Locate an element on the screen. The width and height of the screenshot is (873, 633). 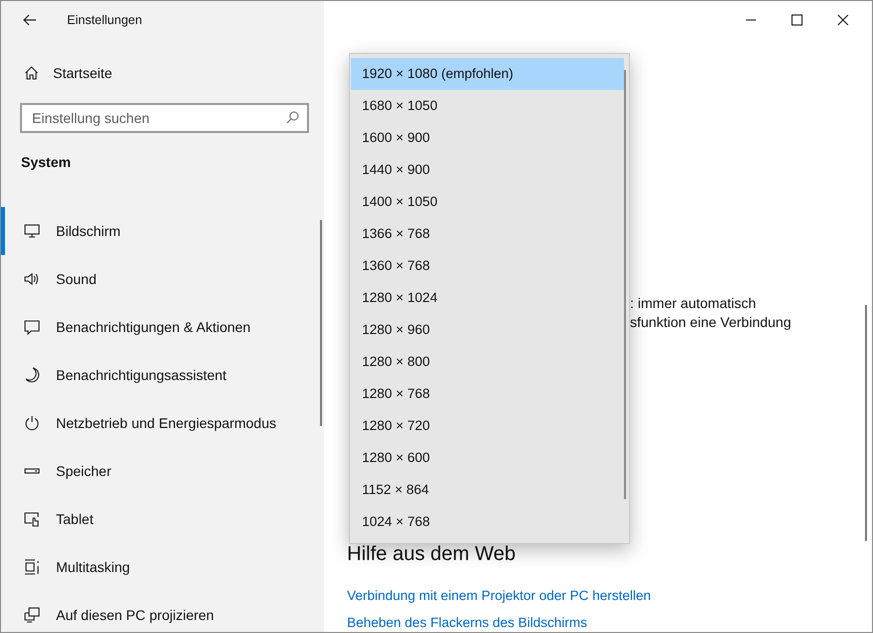
back-icon is located at coordinates (30, 20).